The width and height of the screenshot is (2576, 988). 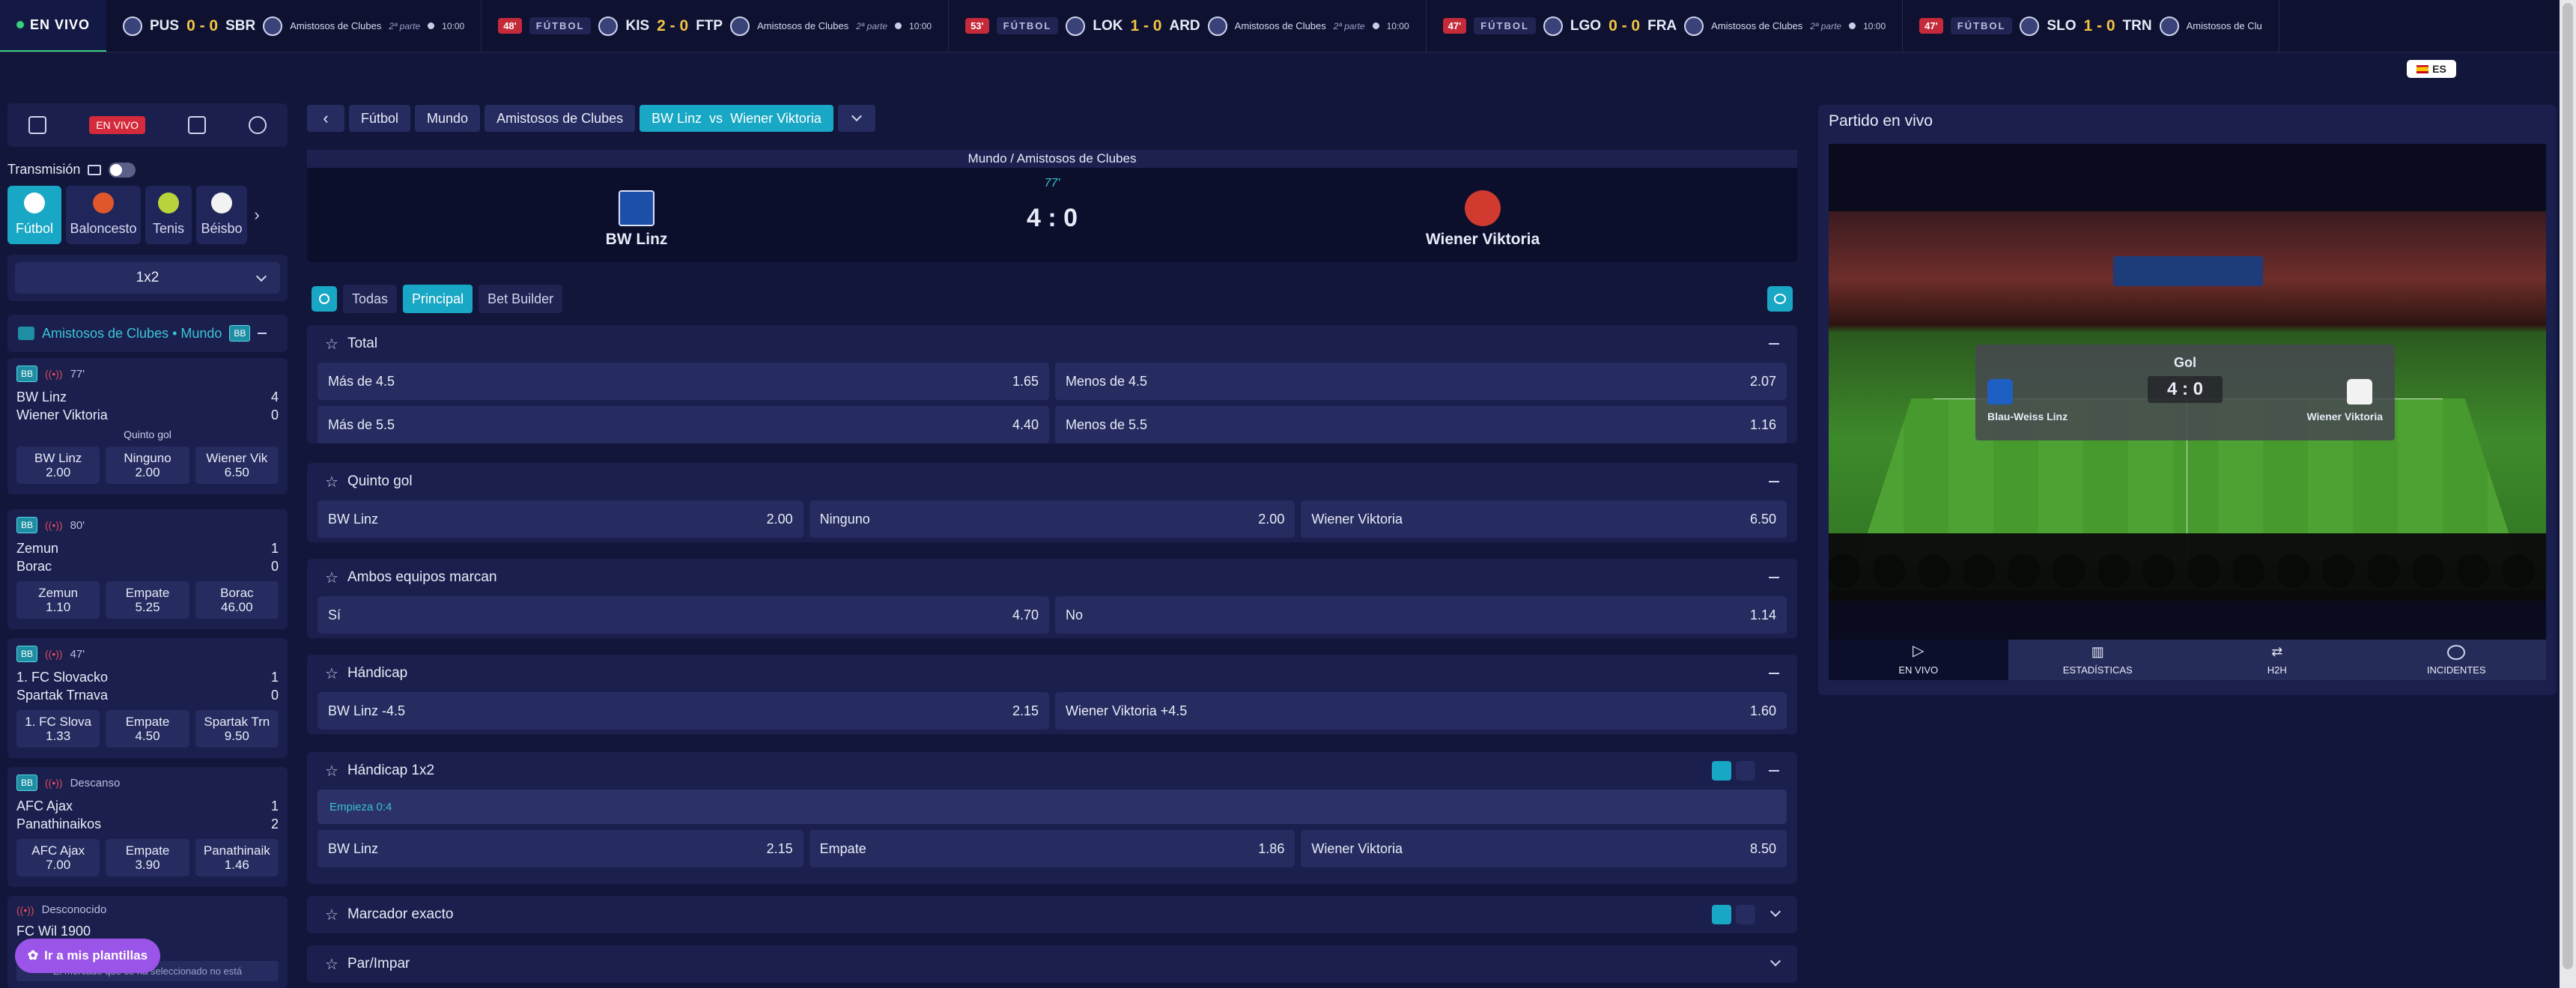 I want to click on away-team: Wiener Viktoria, so click(x=1482, y=220).